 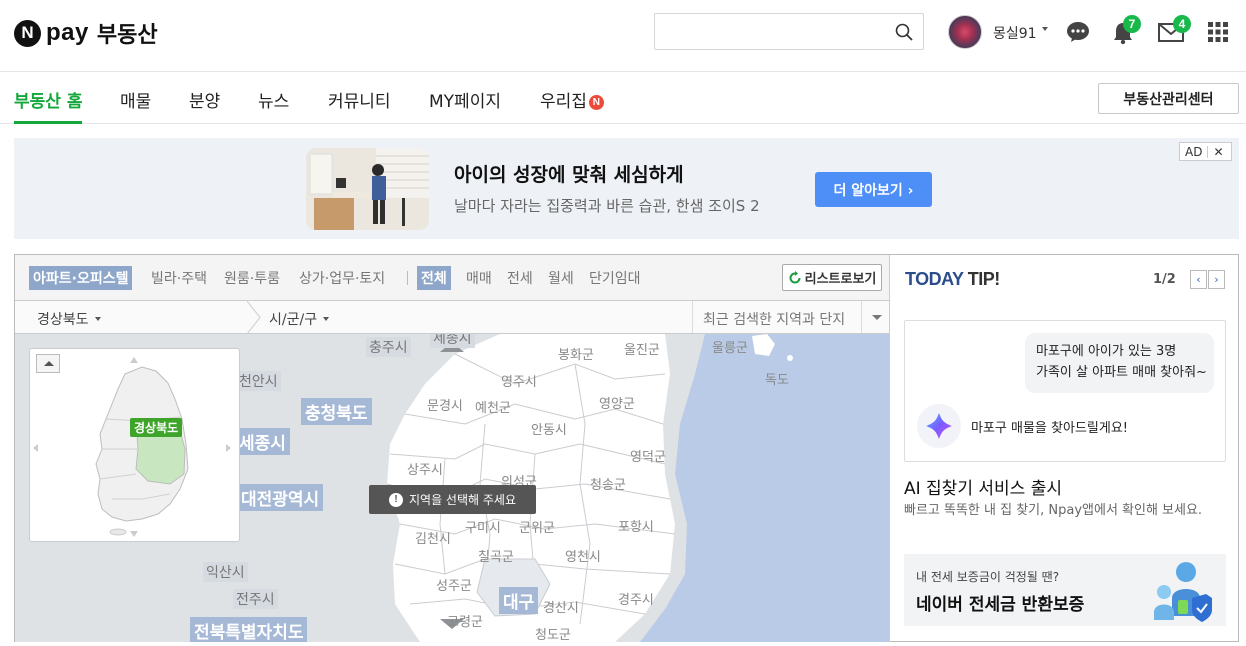 I want to click on map-label-sejong: 세종시, so click(x=262, y=441).